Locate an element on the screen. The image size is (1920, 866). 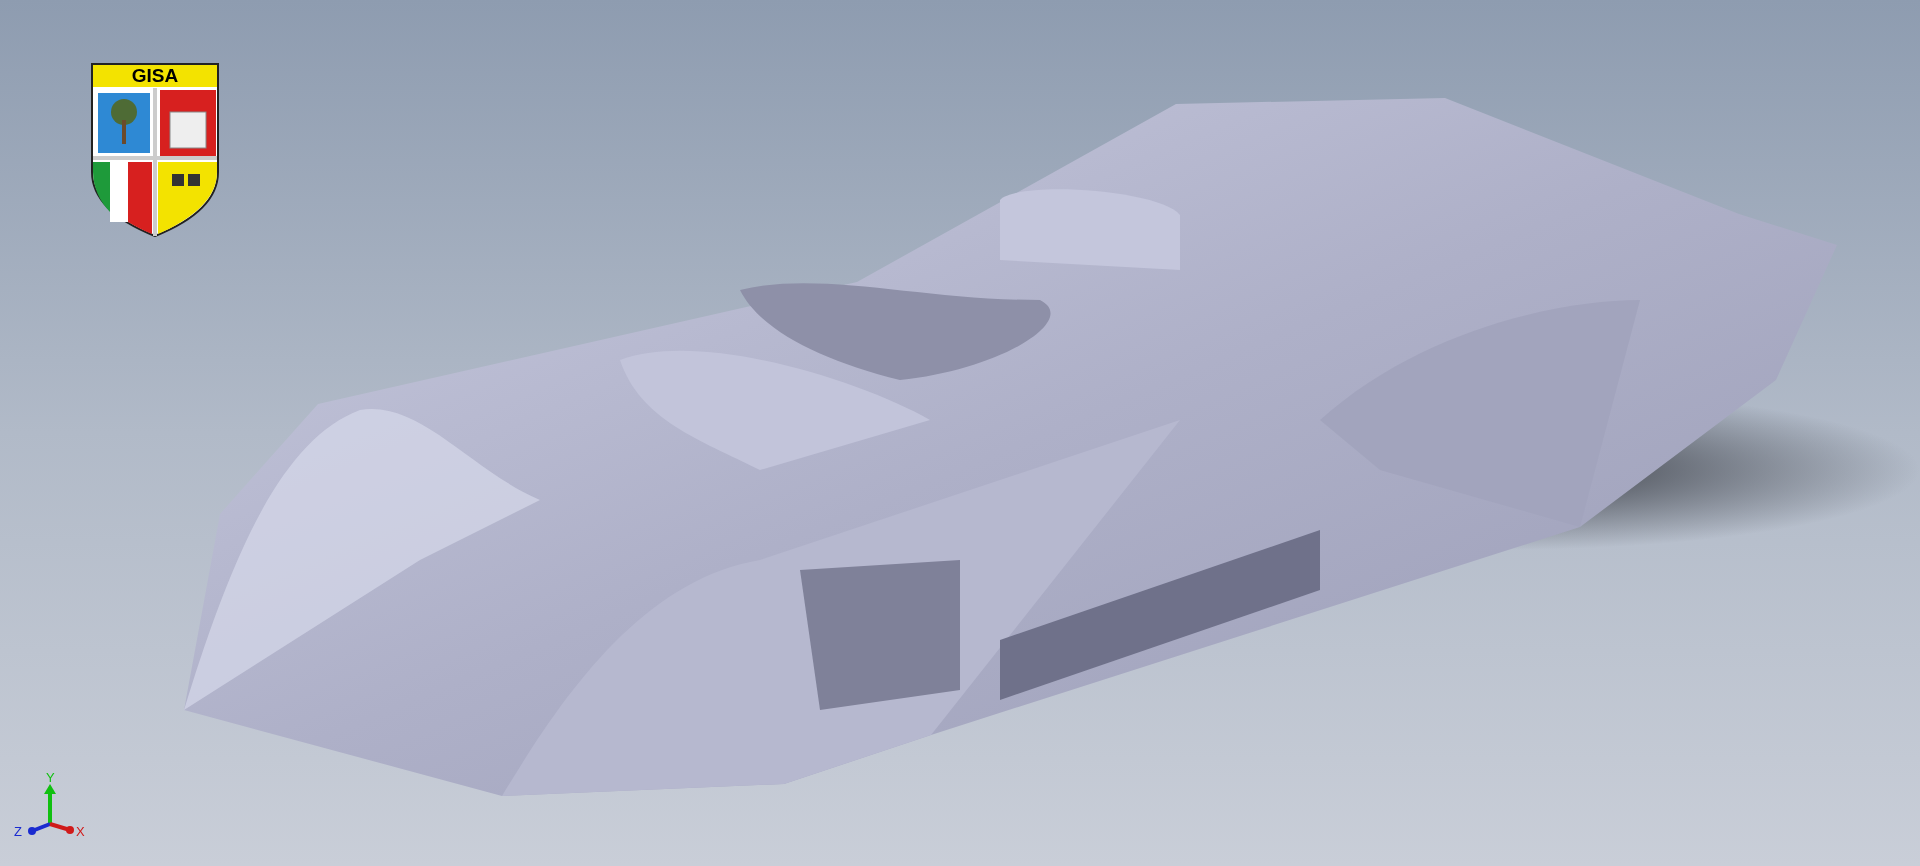
y-axis-label: Y is located at coordinates (50, 777).